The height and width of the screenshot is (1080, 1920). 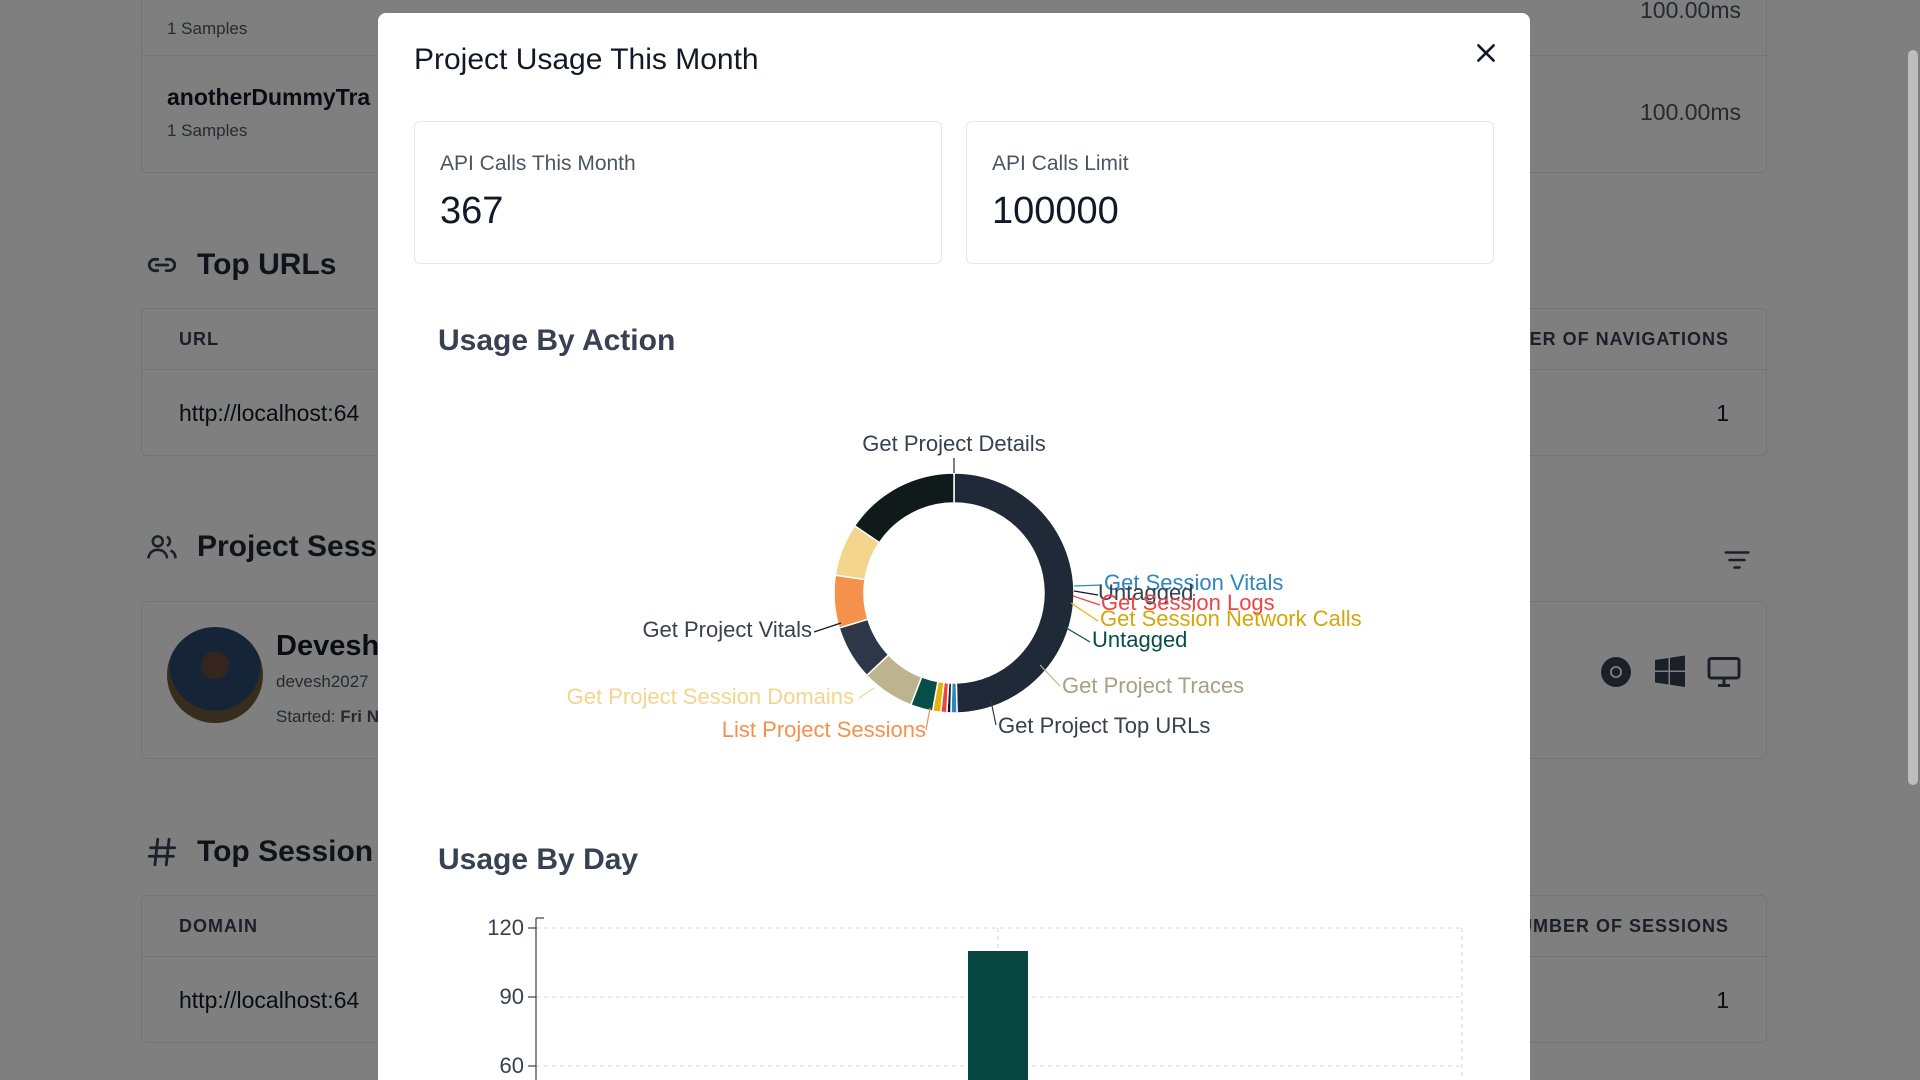 I want to click on close-icon, so click(x=1486, y=53).